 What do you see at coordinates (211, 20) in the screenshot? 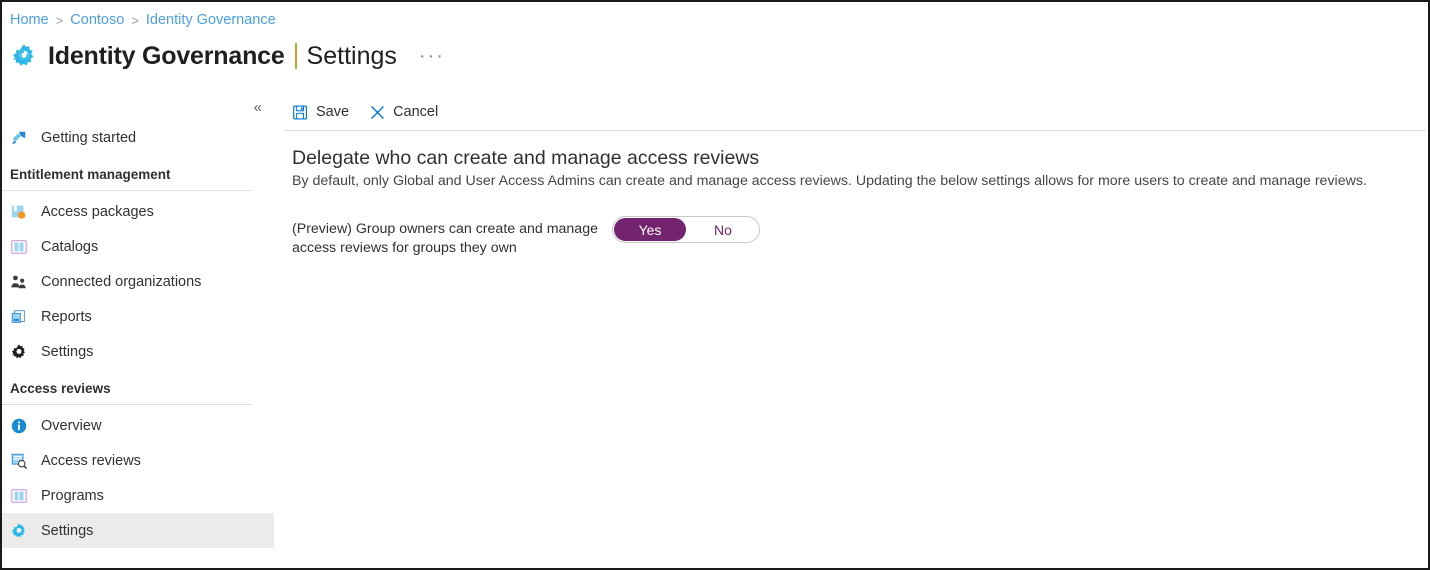
I see `breadcrumb-item-identity-governance: Identity Governance` at bounding box center [211, 20].